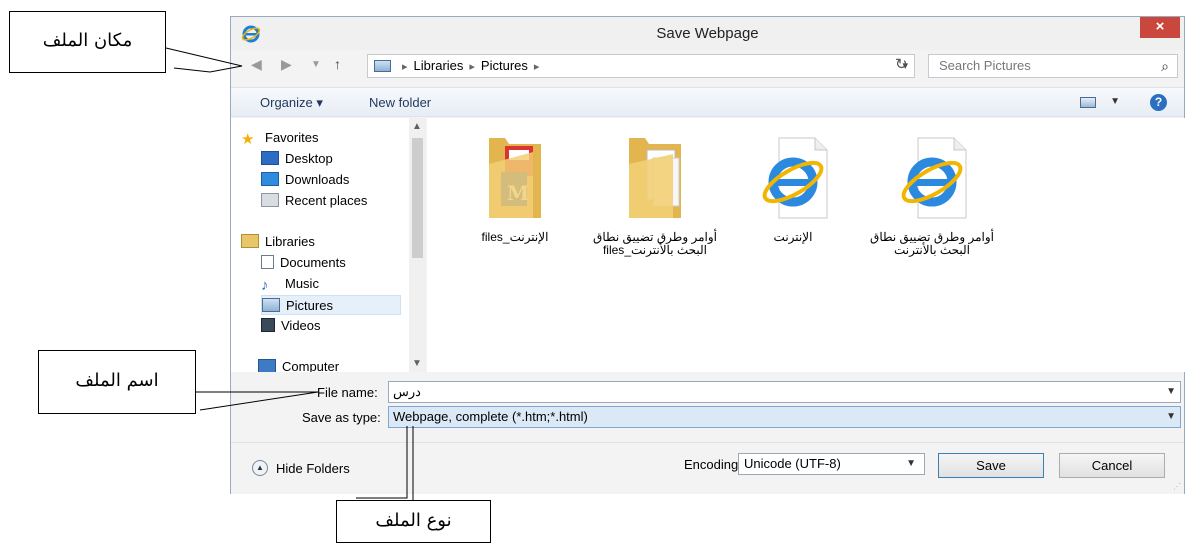  I want to click on callout-file-location: مكان الملف, so click(87, 42).